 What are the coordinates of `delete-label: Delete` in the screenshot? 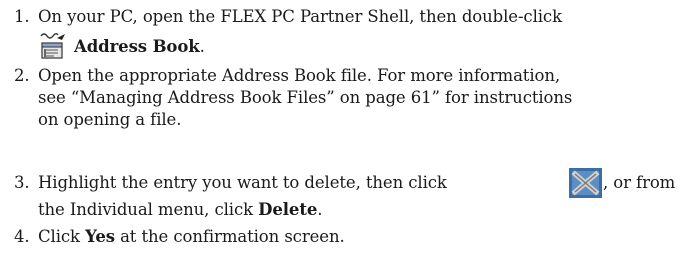 It's located at (288, 209).